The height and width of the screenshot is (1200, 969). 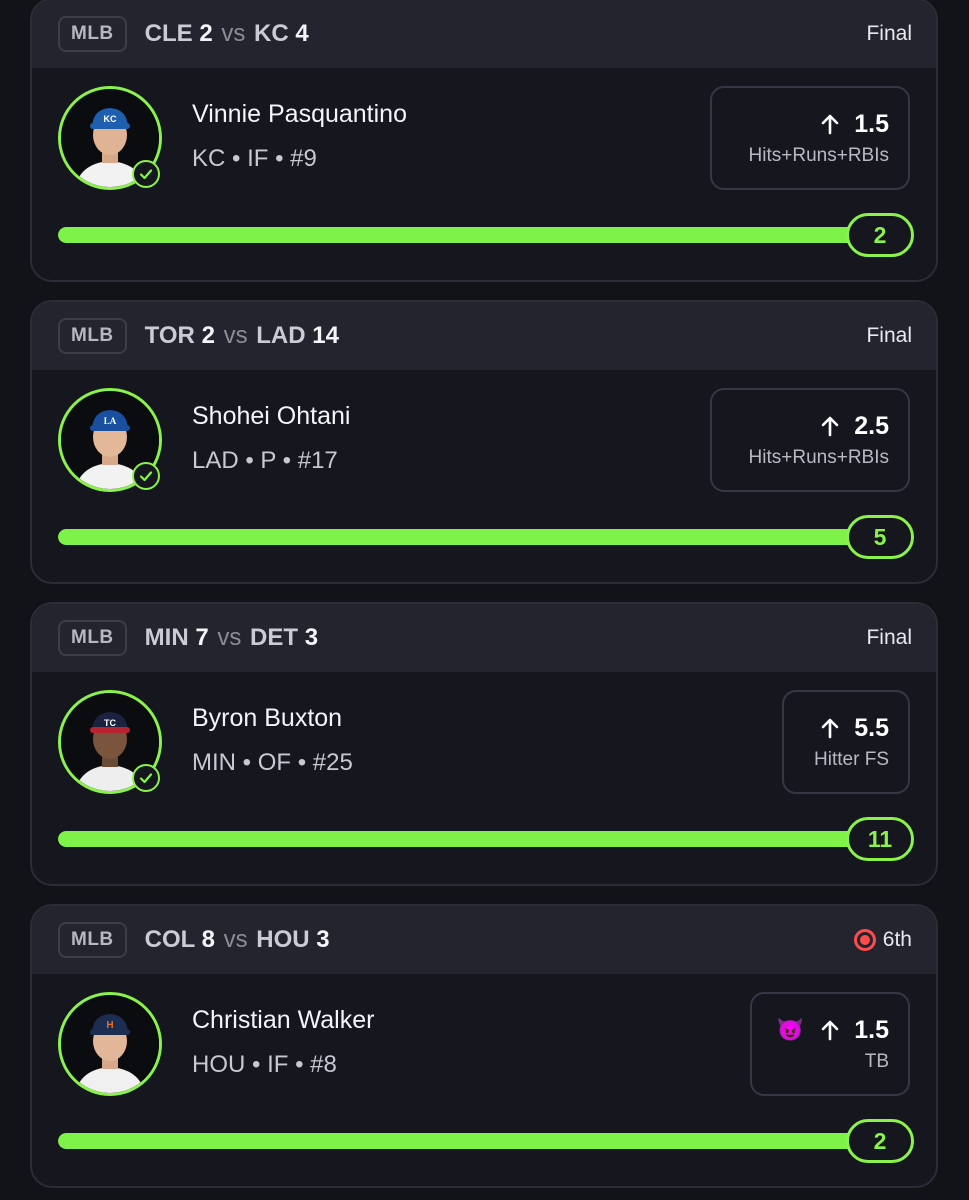 I want to click on game-status: 6th, so click(x=882, y=940).